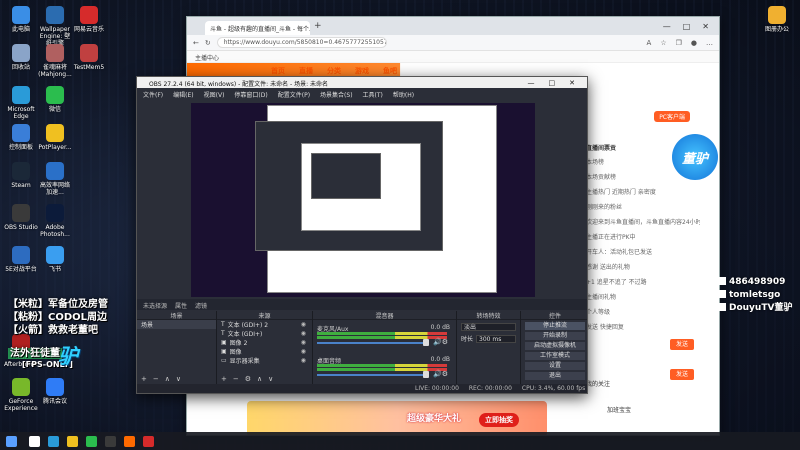  What do you see at coordinates (264, 360) in the screenshot?
I see `source-item: ▭ 显示器采集 ◉` at bounding box center [264, 360].